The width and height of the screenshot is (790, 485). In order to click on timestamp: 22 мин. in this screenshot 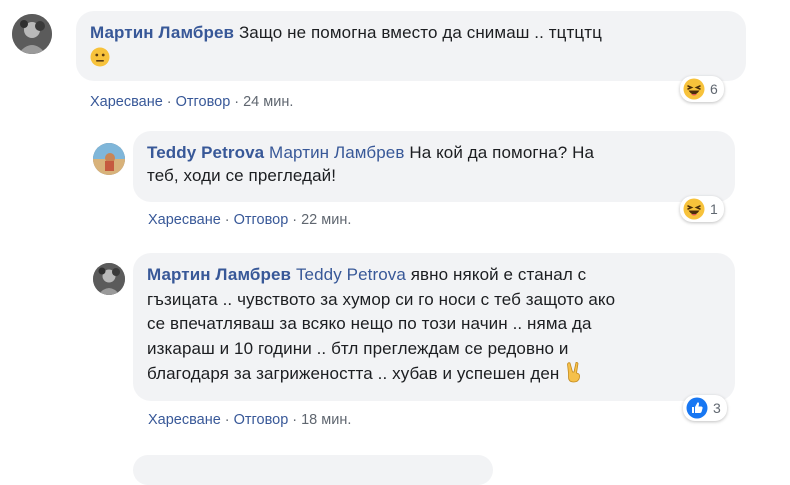, I will do `click(326, 220)`.